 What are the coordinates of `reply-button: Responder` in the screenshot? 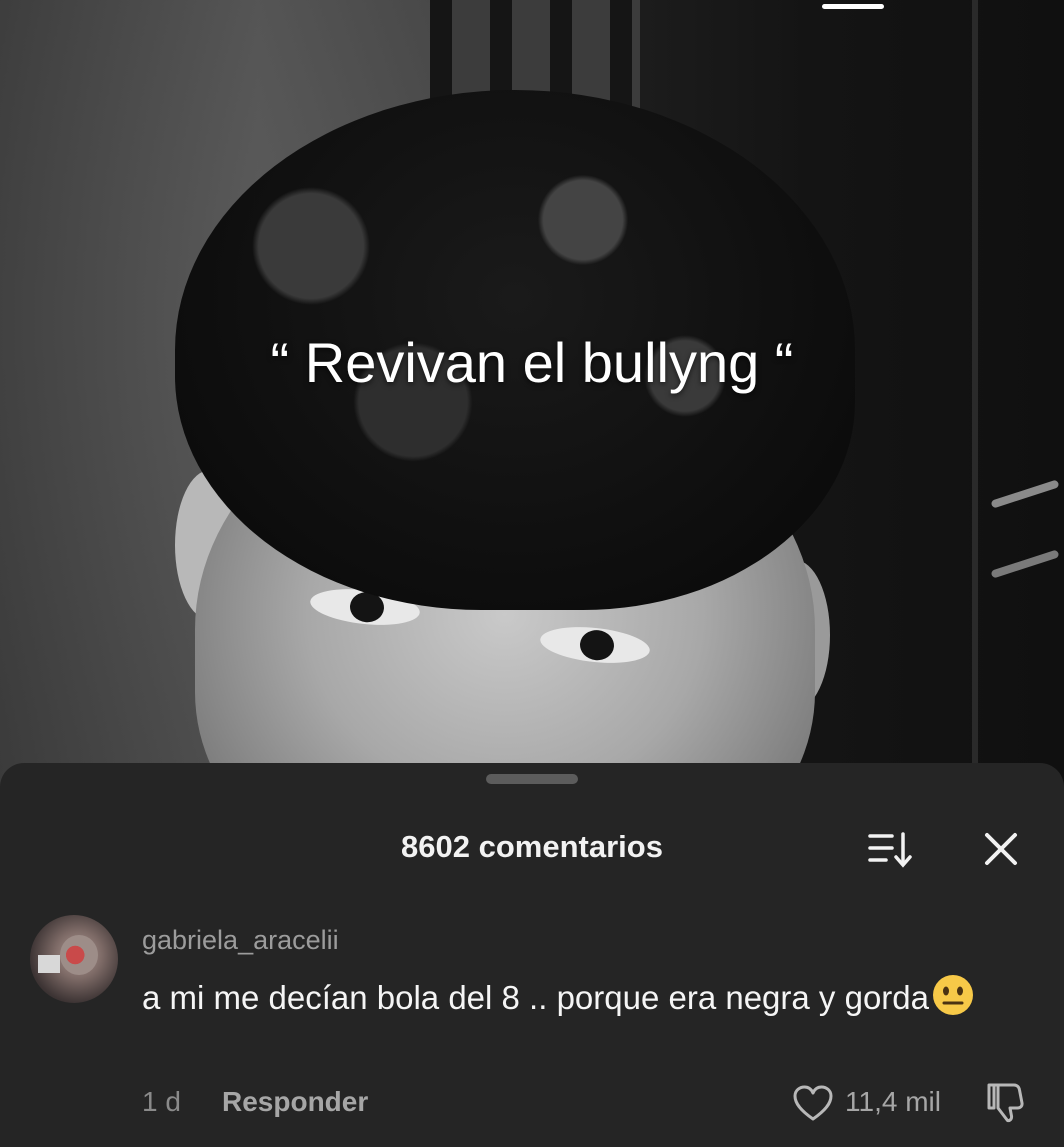 It's located at (295, 1102).